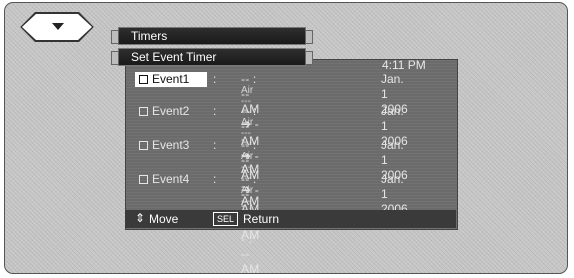 This screenshot has height=278, width=574. I want to click on event-label: Event1, so click(171, 79).